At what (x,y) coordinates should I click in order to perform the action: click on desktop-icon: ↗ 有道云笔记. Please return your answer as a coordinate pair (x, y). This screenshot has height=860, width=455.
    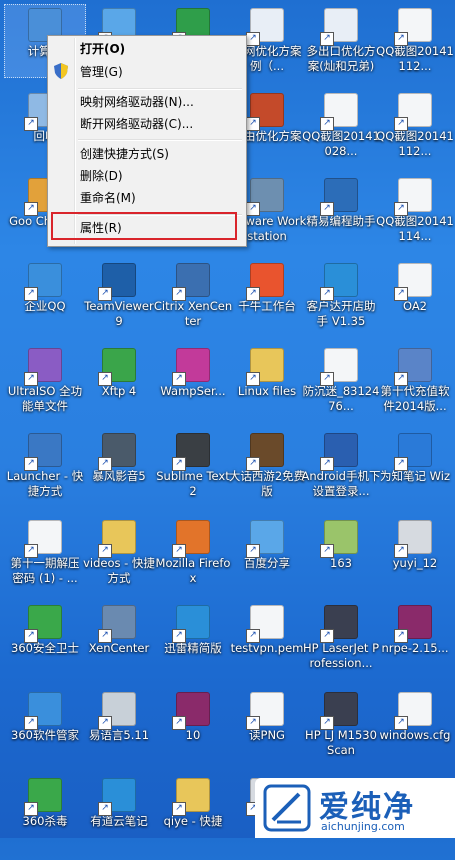
    Looking at the image, I should click on (119, 819).